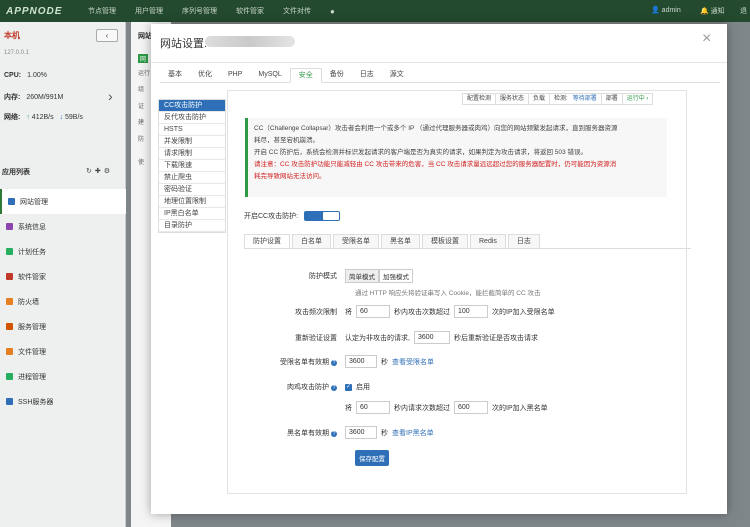 This screenshot has width=750, height=527. I want to click on logout-link: 退, so click(743, 11).